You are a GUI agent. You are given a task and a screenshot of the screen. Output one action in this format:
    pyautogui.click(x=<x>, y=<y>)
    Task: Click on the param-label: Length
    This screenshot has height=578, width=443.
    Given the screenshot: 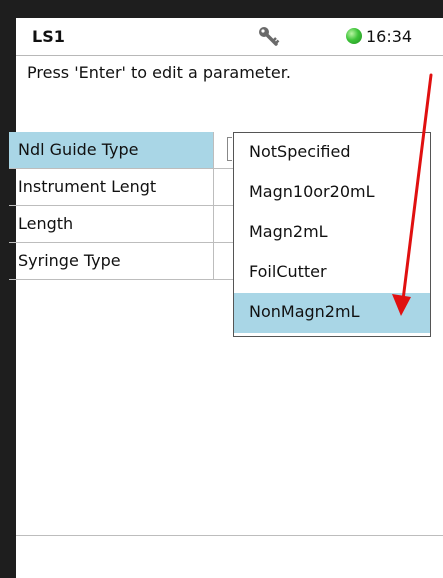 What is the action you would take?
    pyautogui.click(x=111, y=224)
    